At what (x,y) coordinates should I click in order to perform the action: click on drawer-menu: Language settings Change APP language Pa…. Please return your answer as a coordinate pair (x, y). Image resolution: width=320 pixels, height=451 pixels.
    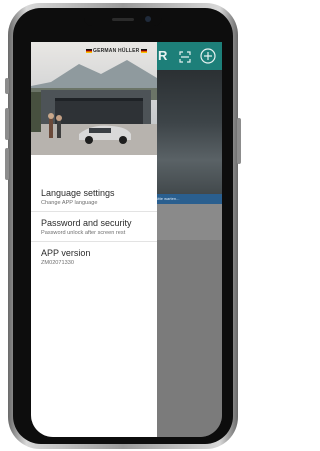
    Looking at the image, I should click on (94, 226).